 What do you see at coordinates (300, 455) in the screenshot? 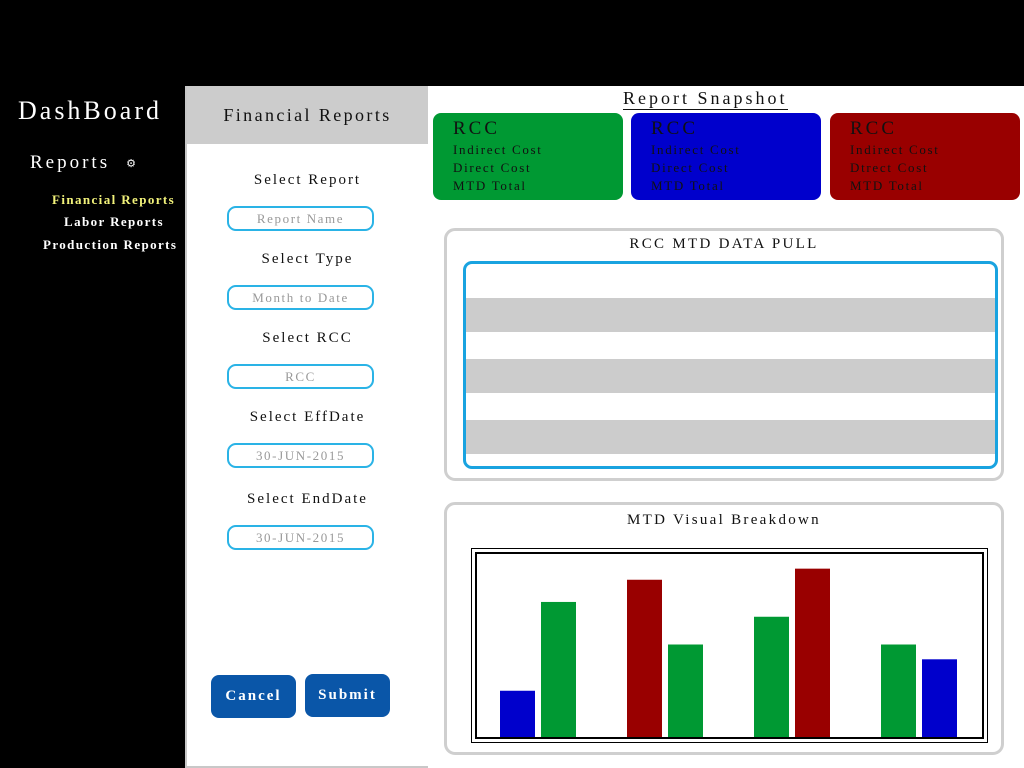
I see `effdate-input` at bounding box center [300, 455].